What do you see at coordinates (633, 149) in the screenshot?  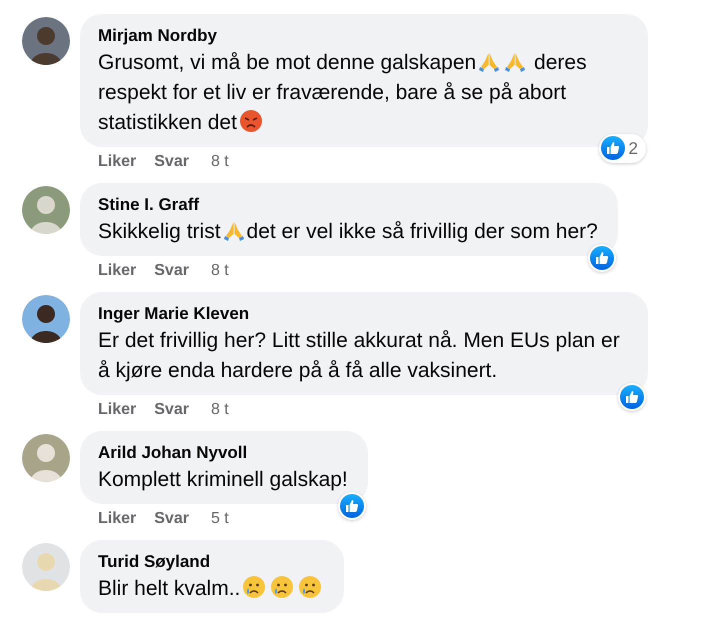 I see `reaction-count: 2` at bounding box center [633, 149].